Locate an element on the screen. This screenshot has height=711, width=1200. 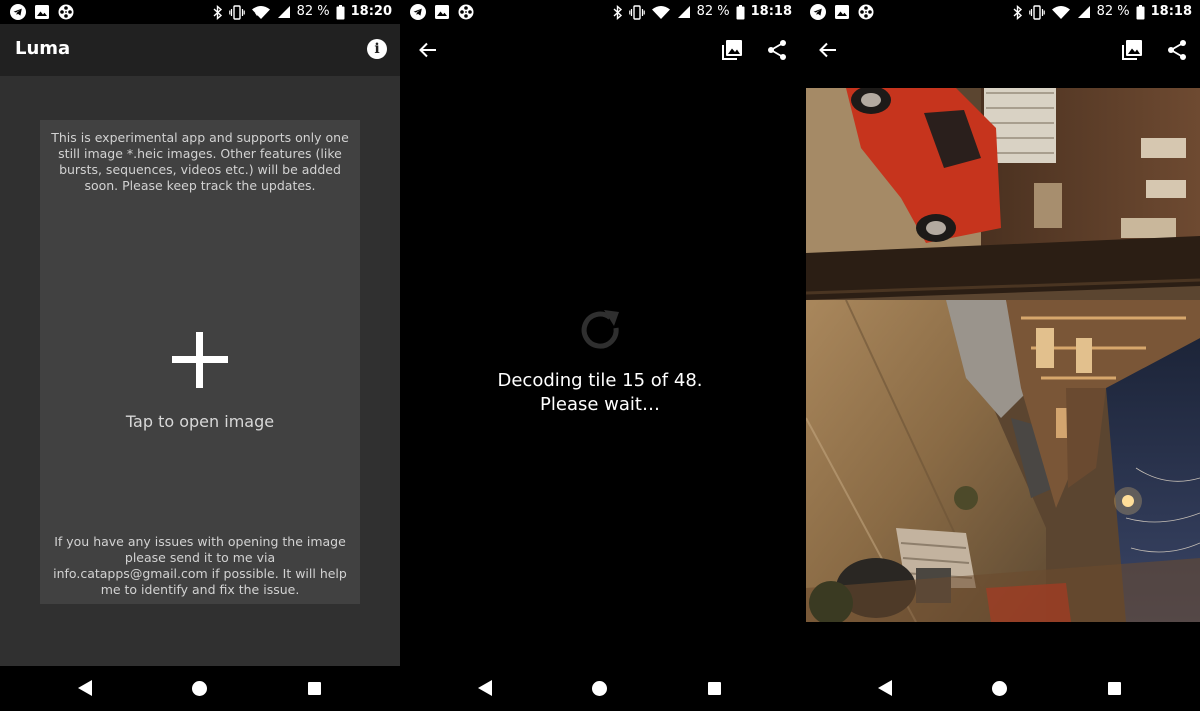
info-icon: i is located at coordinates (377, 49).